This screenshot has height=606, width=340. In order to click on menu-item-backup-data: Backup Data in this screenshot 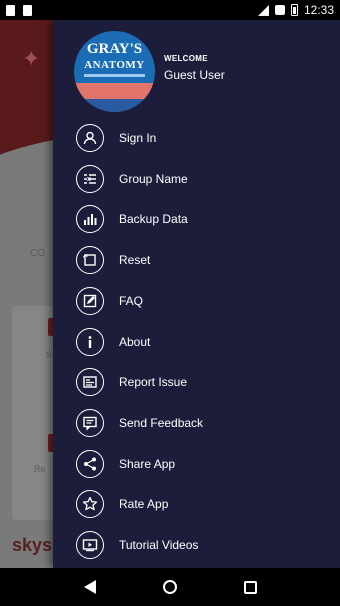, I will do `click(196, 220)`.